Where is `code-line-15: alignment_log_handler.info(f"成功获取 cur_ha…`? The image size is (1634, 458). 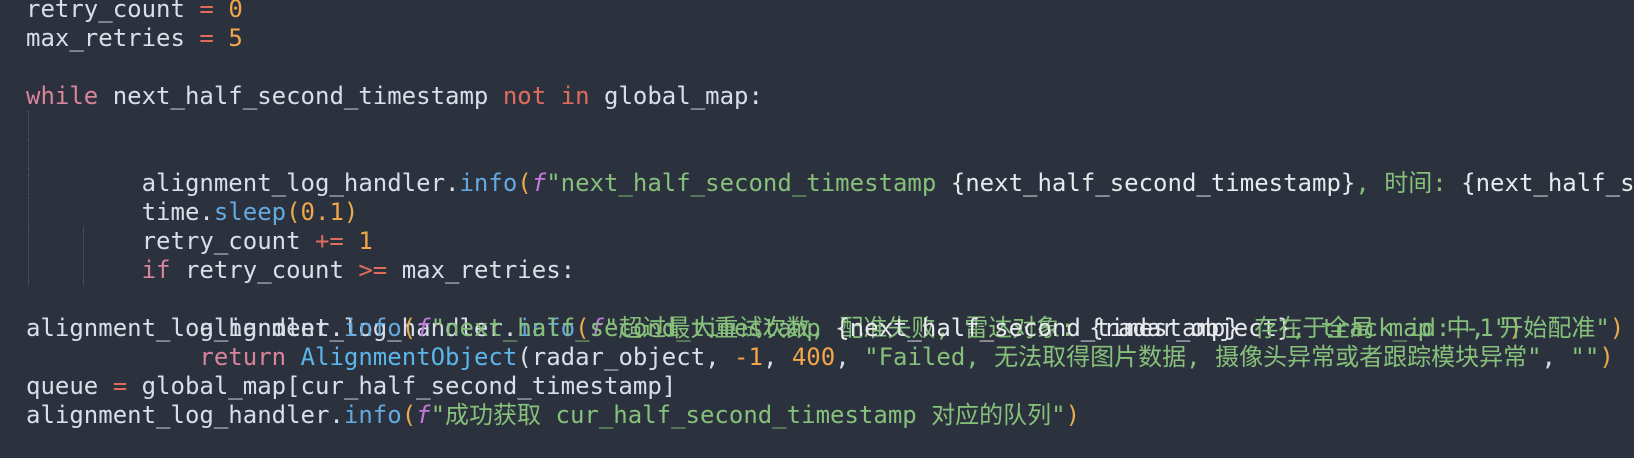 code-line-15: alignment_log_handler.info(f"成功获取 cur_ha… is located at coordinates (830, 415).